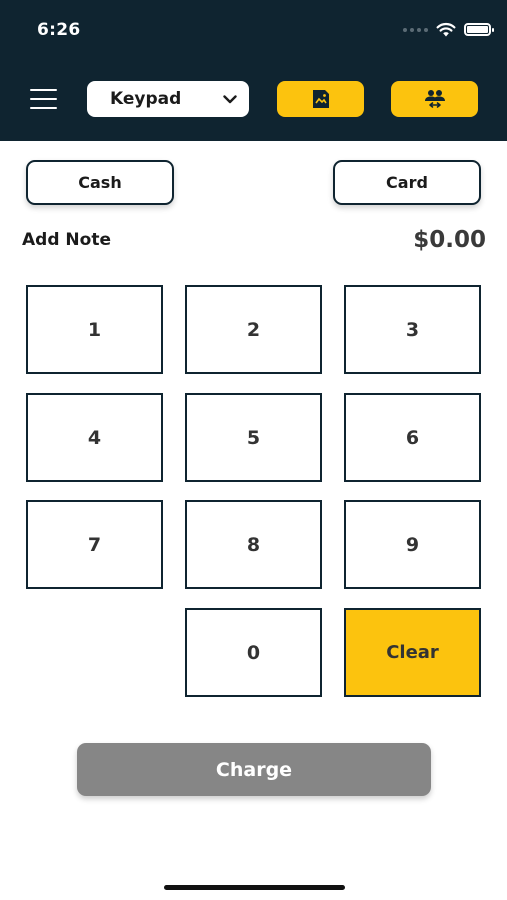  I want to click on key-7: 7, so click(94, 544).